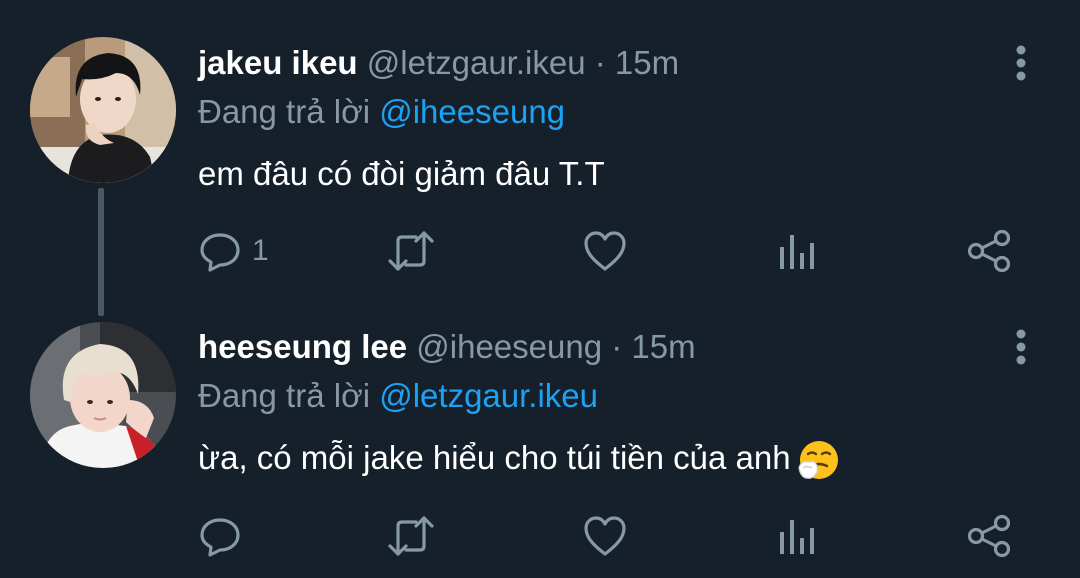 Image resolution: width=1080 pixels, height=578 pixels. Describe the element at coordinates (260, 250) in the screenshot. I see `reply-count: 1` at that location.